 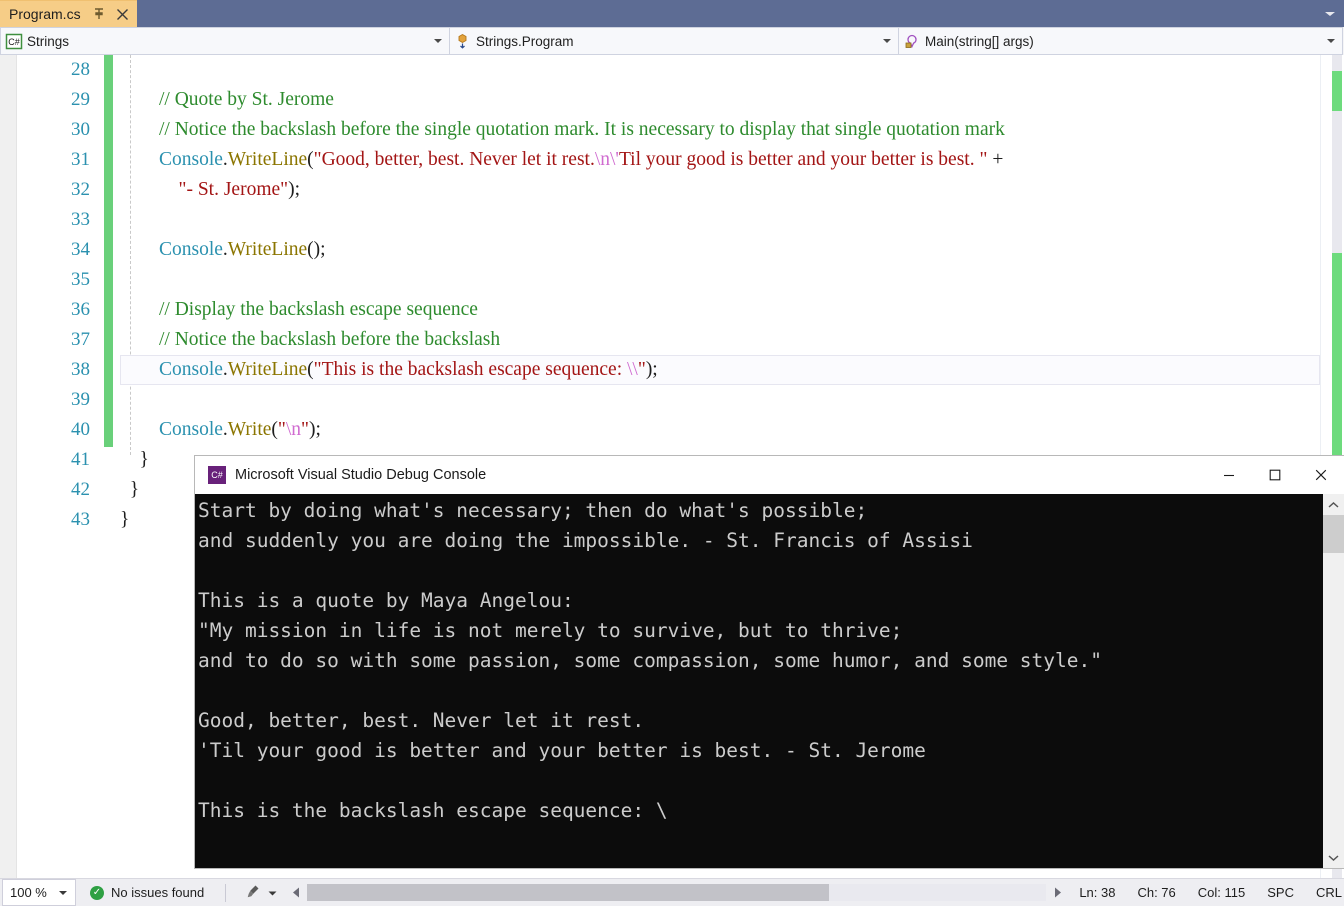 I want to click on editor-horizontal-scrollbar, so click(x=676, y=893).